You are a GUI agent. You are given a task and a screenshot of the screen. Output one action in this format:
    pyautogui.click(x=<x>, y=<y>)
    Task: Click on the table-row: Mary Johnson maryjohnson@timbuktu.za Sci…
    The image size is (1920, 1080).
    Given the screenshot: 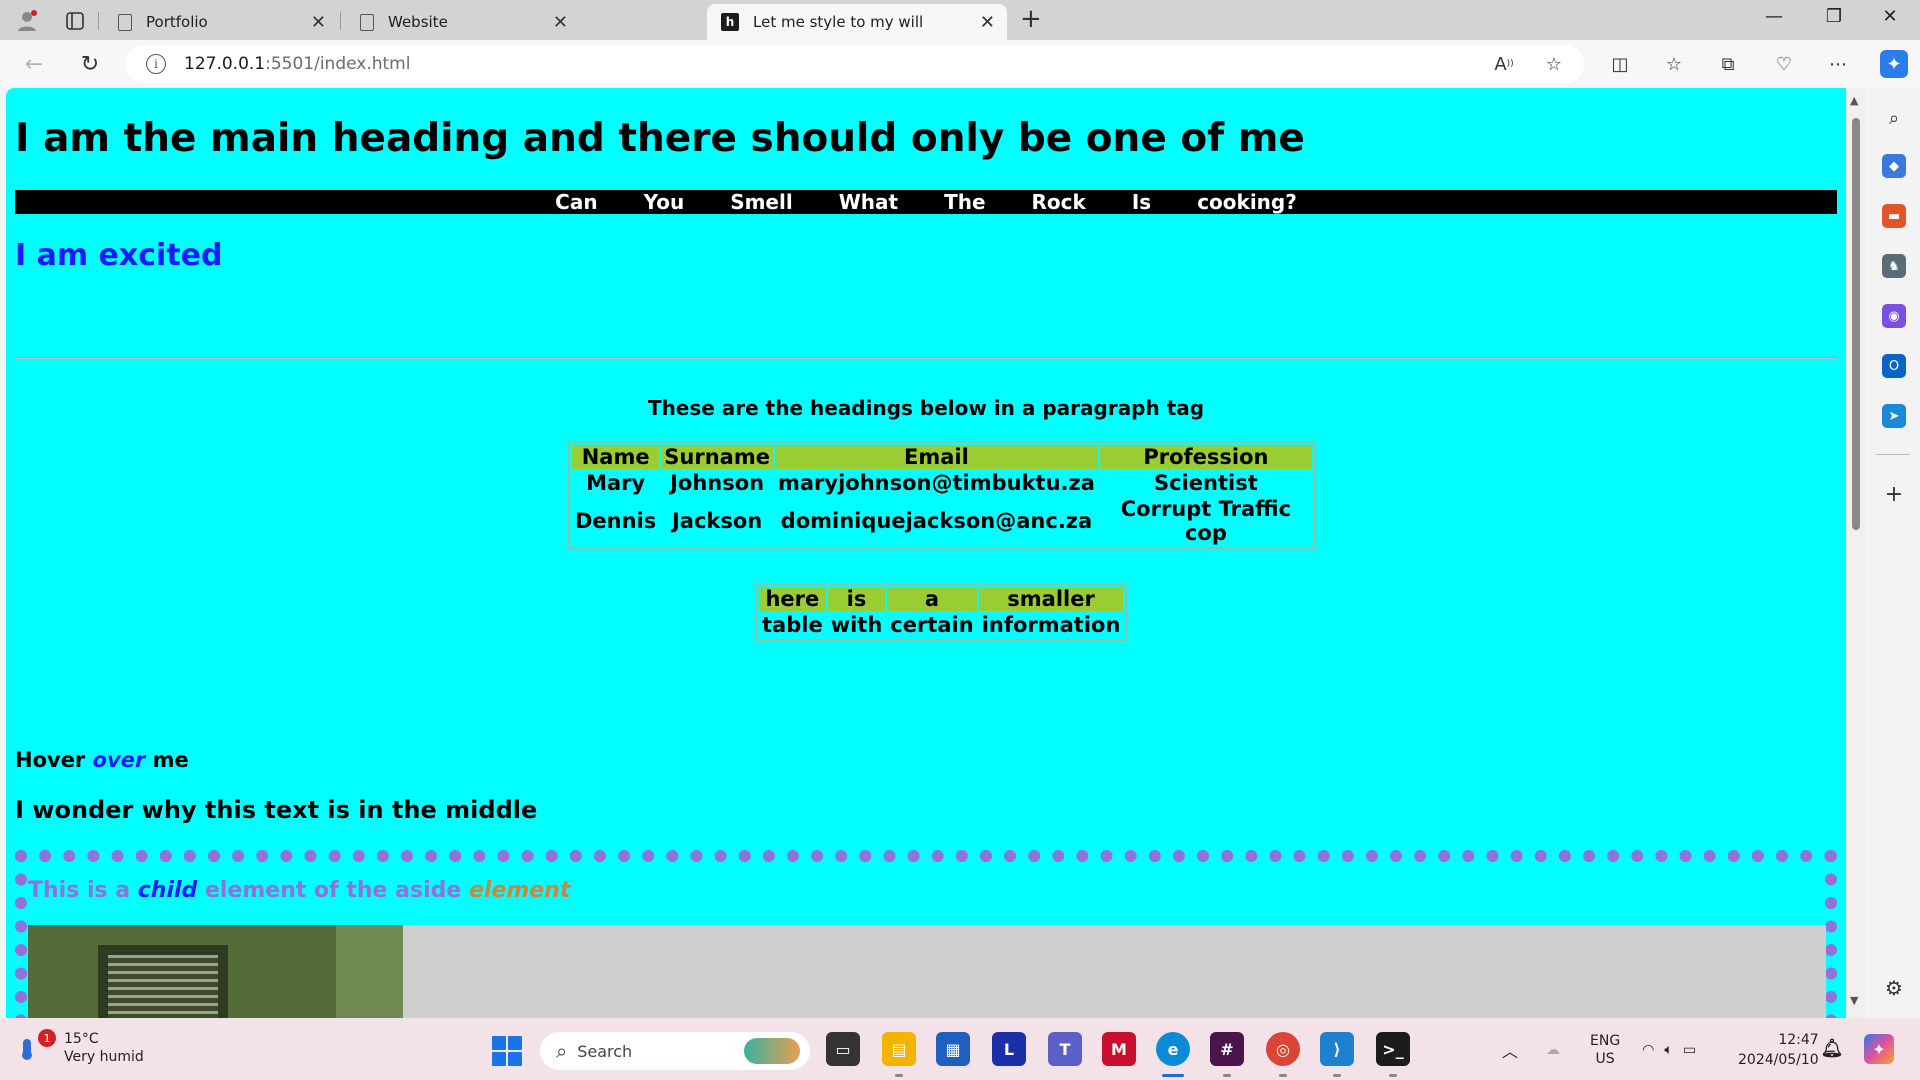 What is the action you would take?
    pyautogui.click(x=942, y=483)
    